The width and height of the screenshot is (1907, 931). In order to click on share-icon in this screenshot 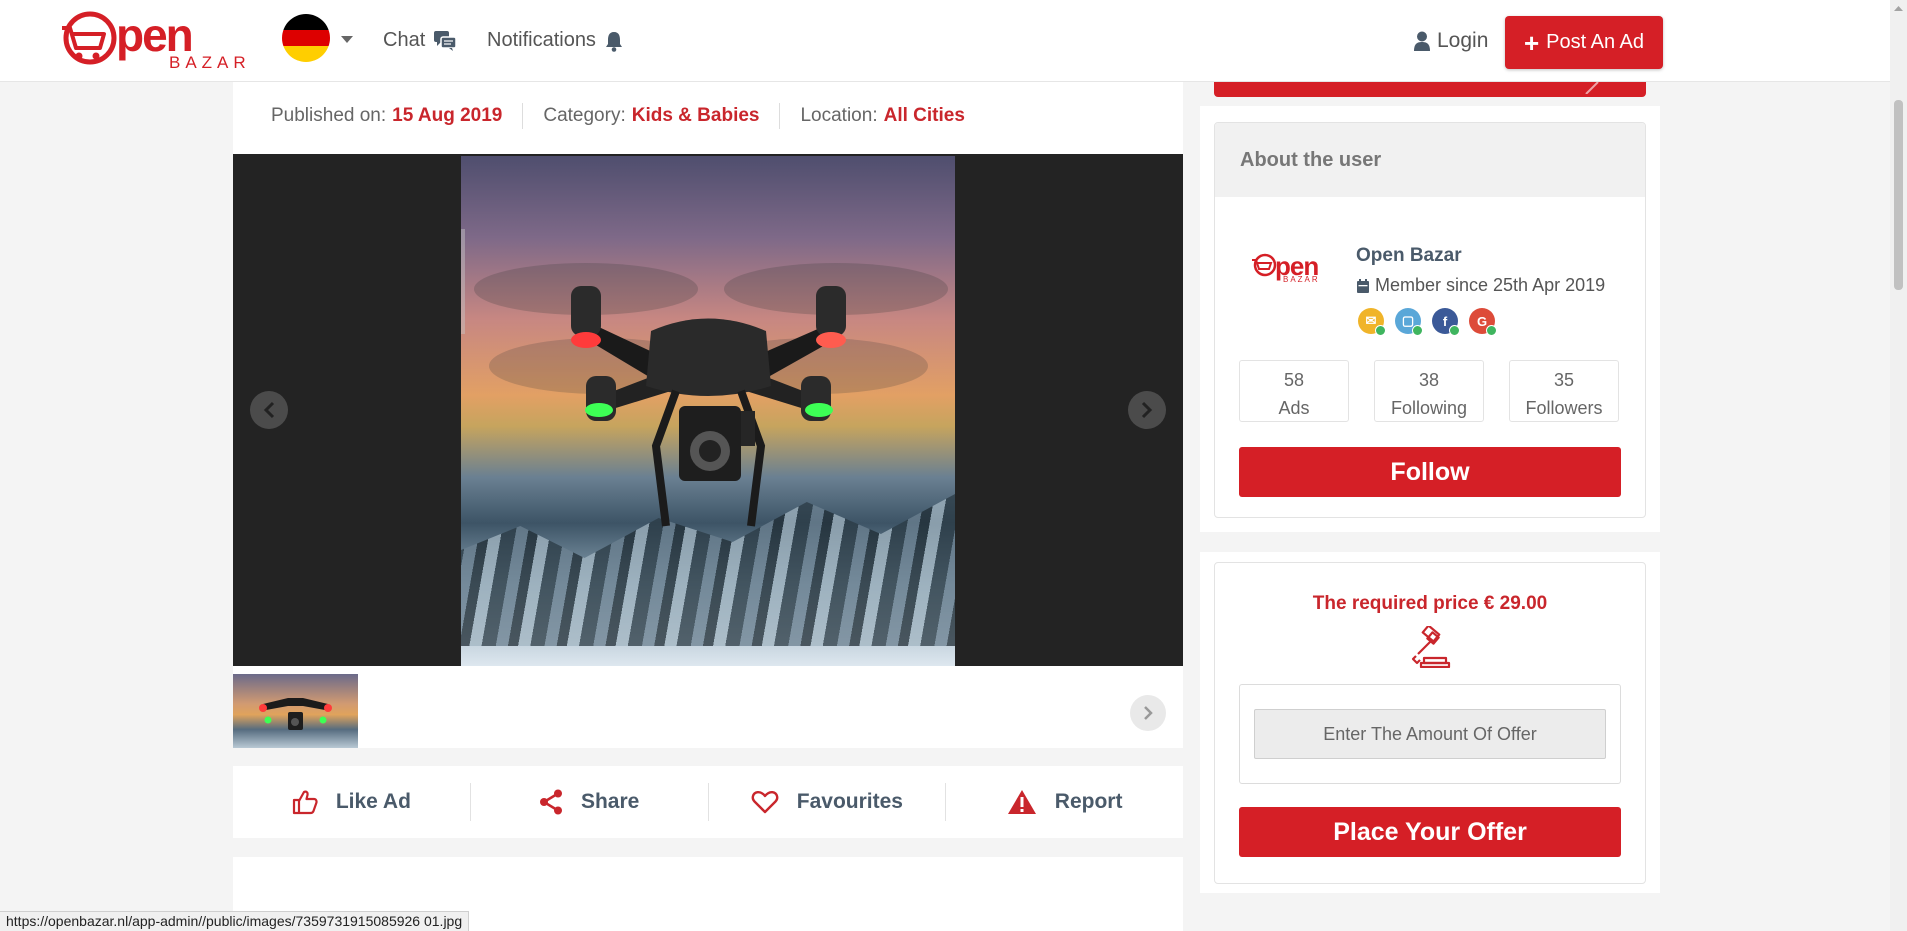, I will do `click(550, 802)`.